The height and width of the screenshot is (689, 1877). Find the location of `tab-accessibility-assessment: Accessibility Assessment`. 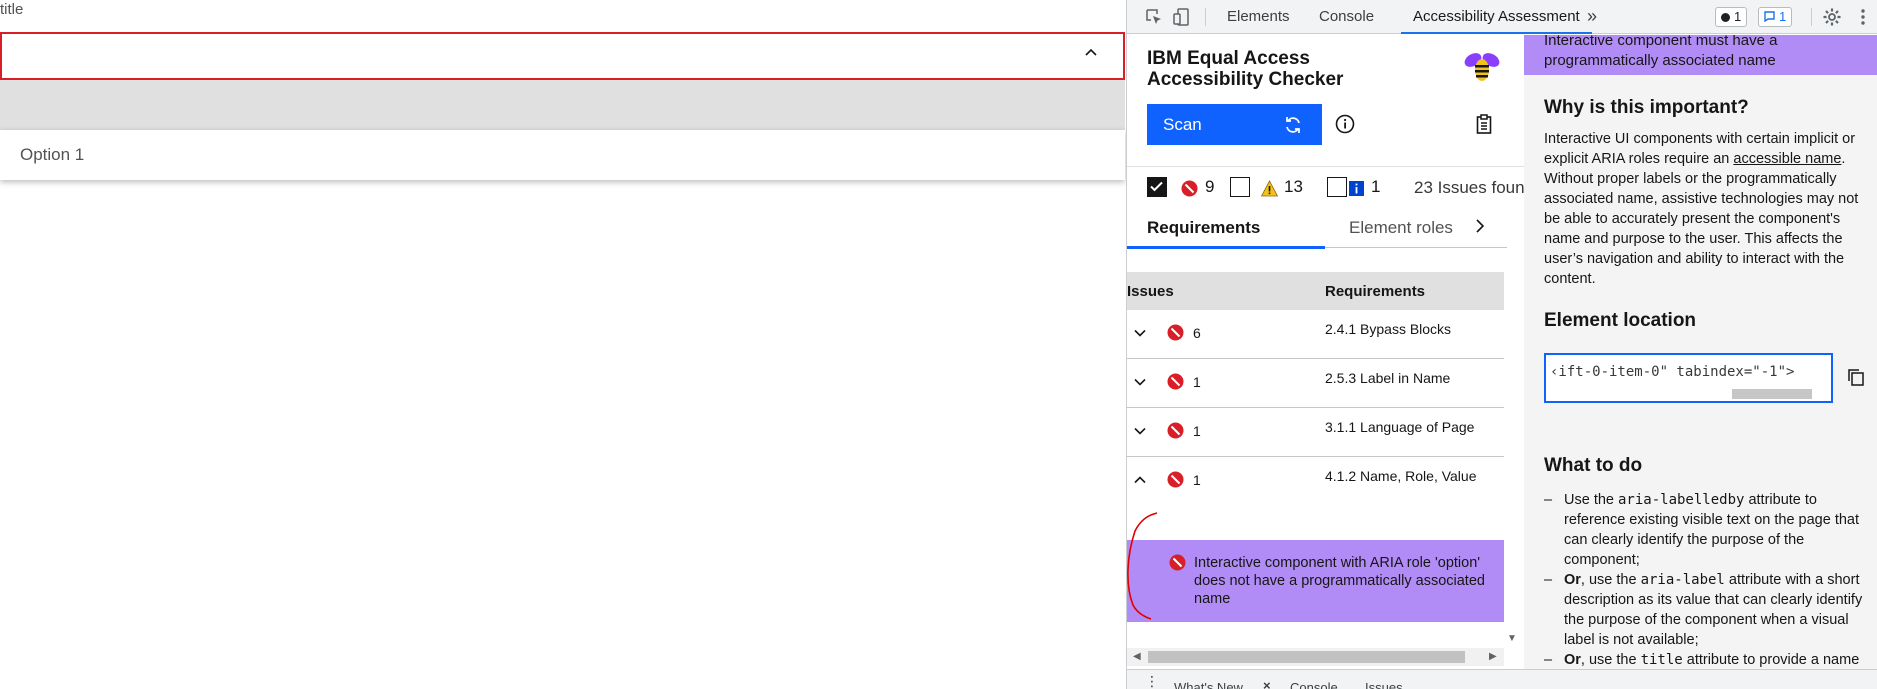

tab-accessibility-assessment: Accessibility Assessment is located at coordinates (1496, 17).